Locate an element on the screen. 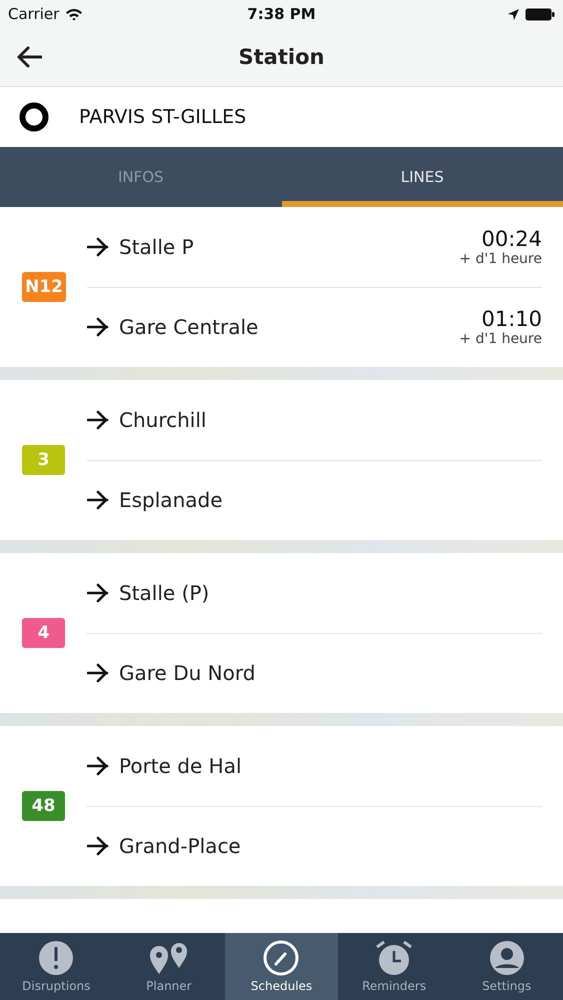 The height and width of the screenshot is (1000, 563). tab-bar-item: Reminders is located at coordinates (394, 966).